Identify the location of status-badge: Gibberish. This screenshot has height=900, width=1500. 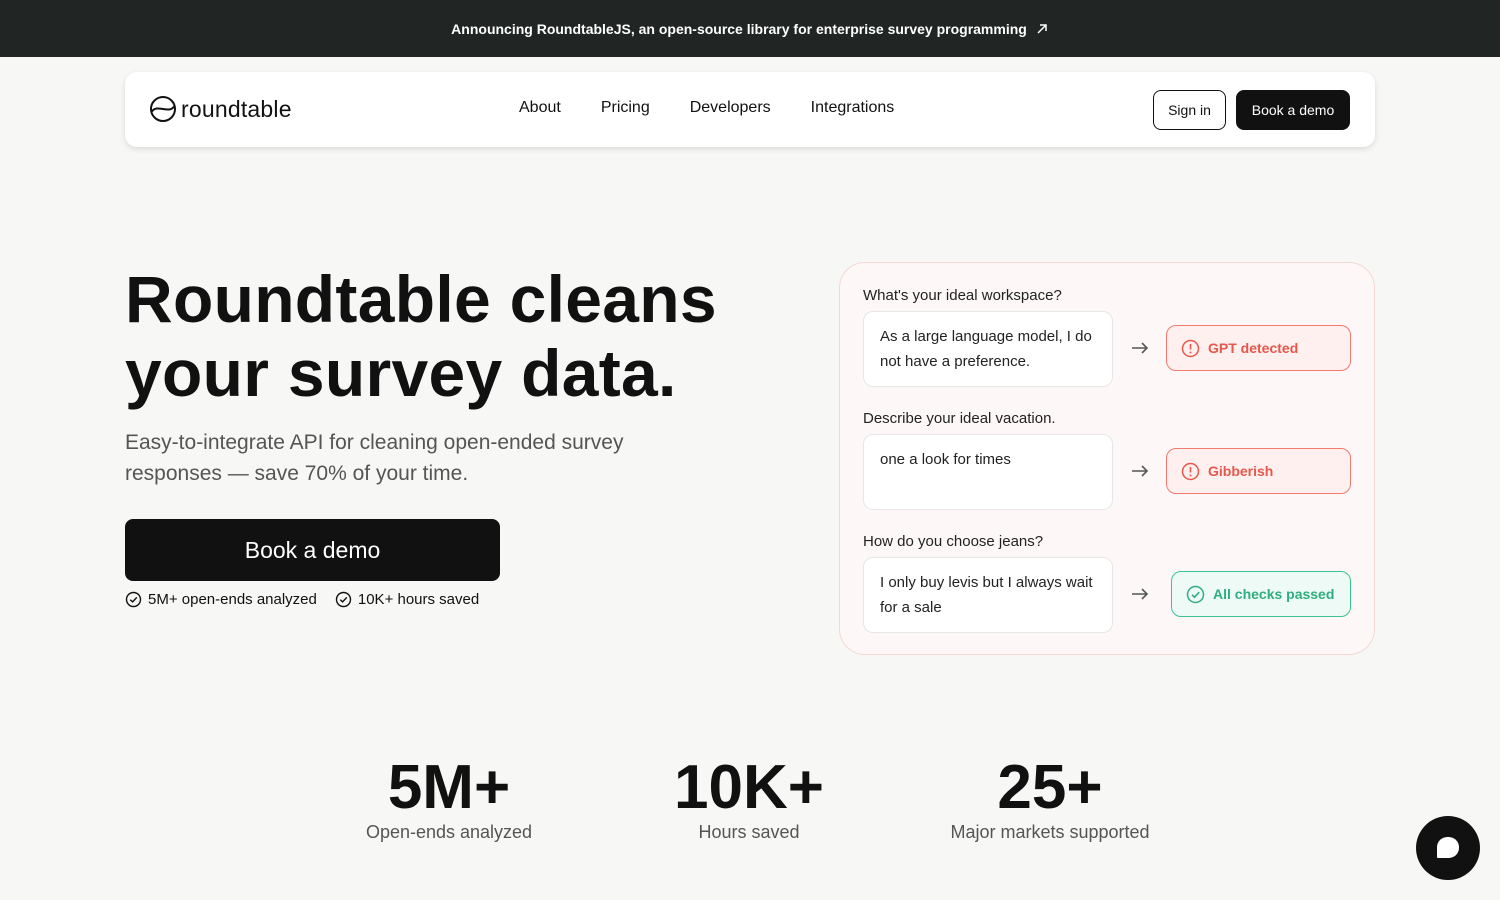
(1258, 471).